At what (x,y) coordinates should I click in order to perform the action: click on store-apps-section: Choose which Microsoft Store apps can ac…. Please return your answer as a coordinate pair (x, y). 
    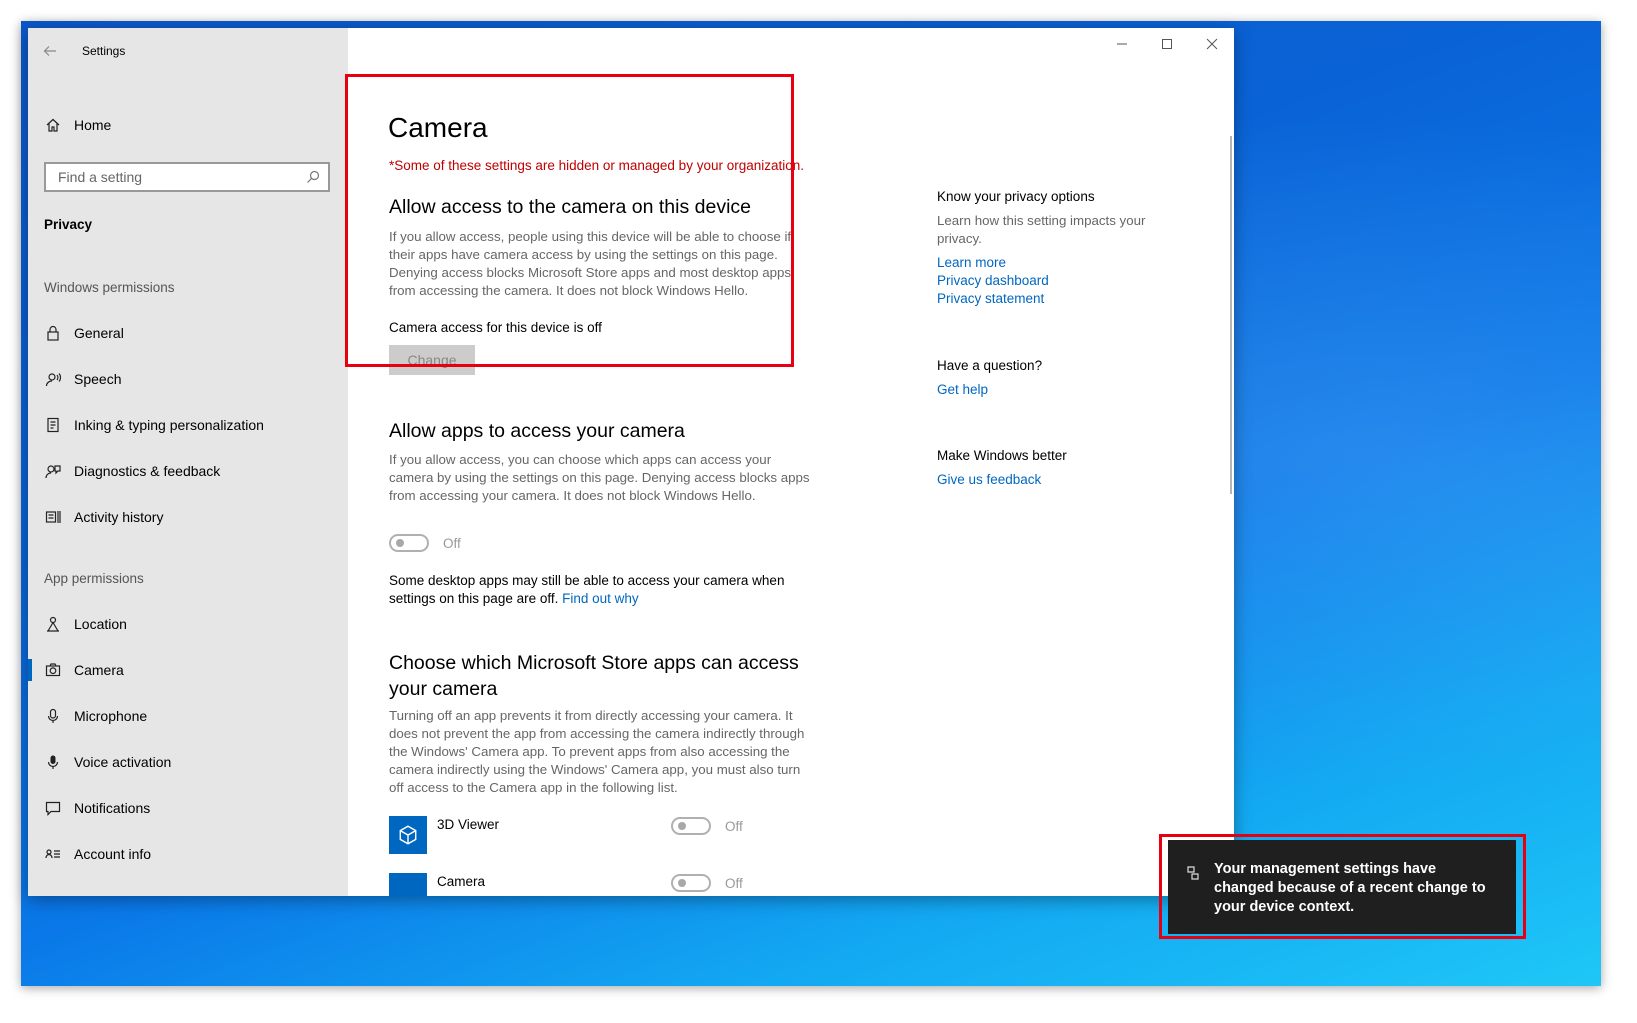
    Looking at the image, I should click on (601, 723).